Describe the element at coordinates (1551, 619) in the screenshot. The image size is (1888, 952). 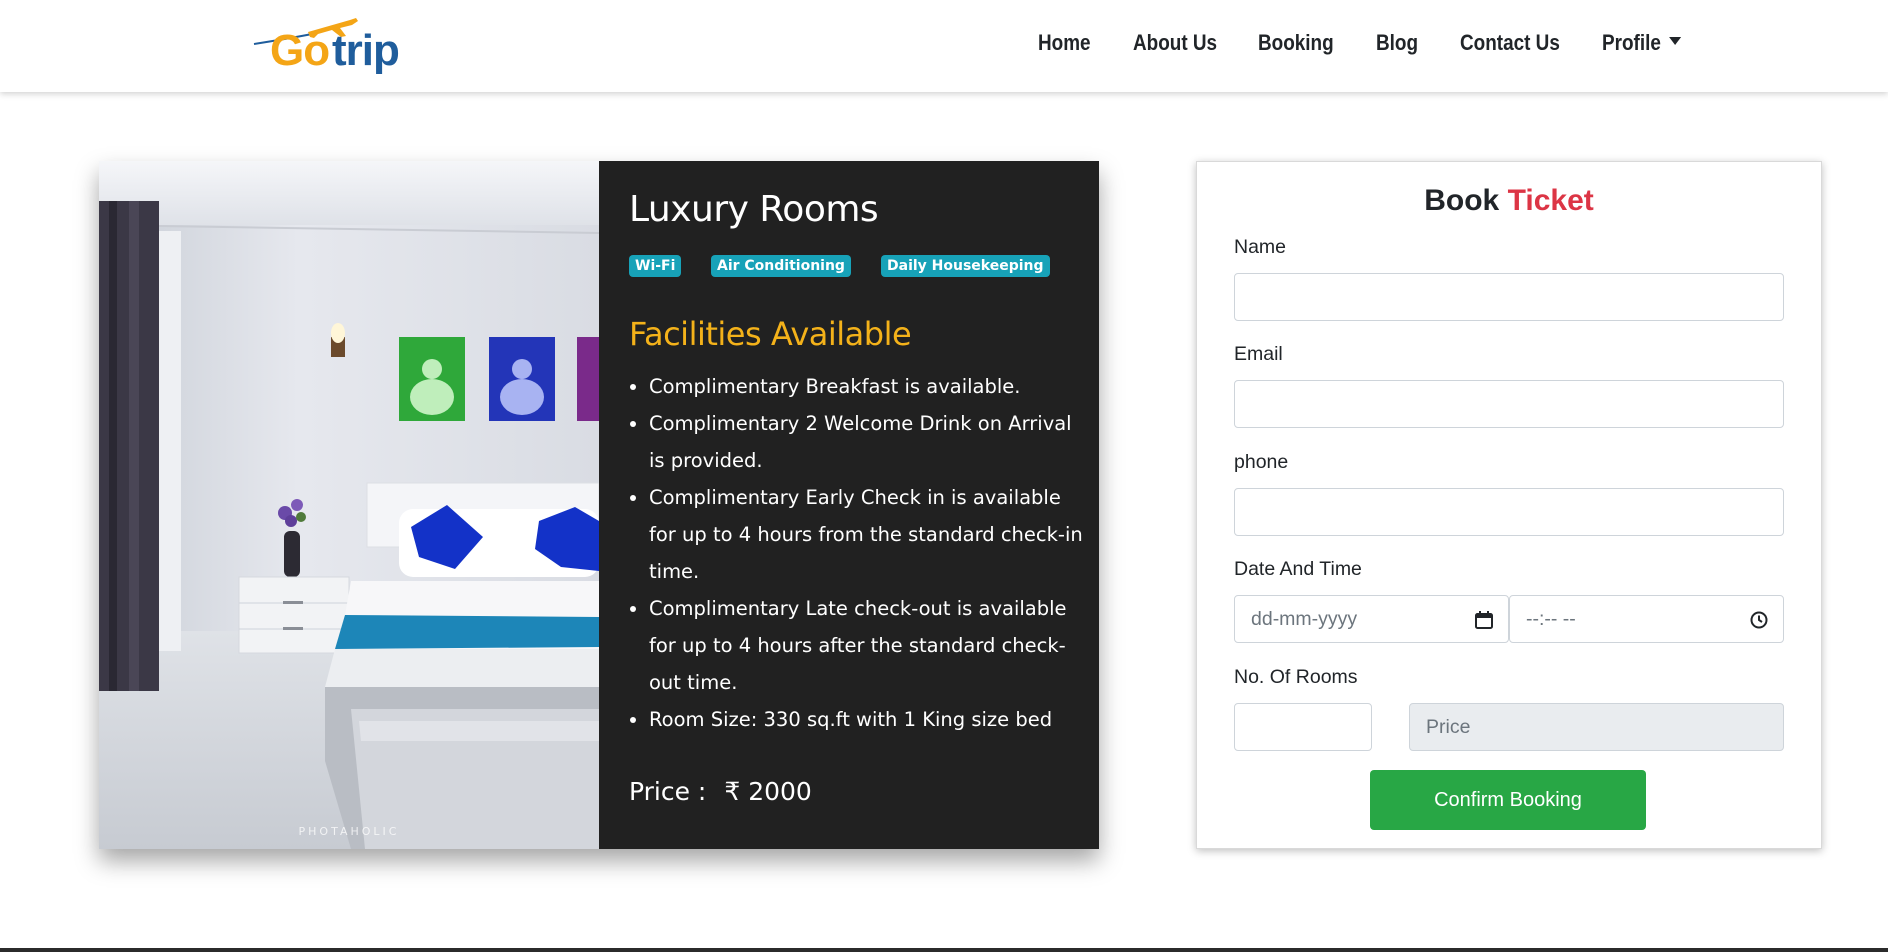
I see `time-placeholder: --:-- --` at that location.